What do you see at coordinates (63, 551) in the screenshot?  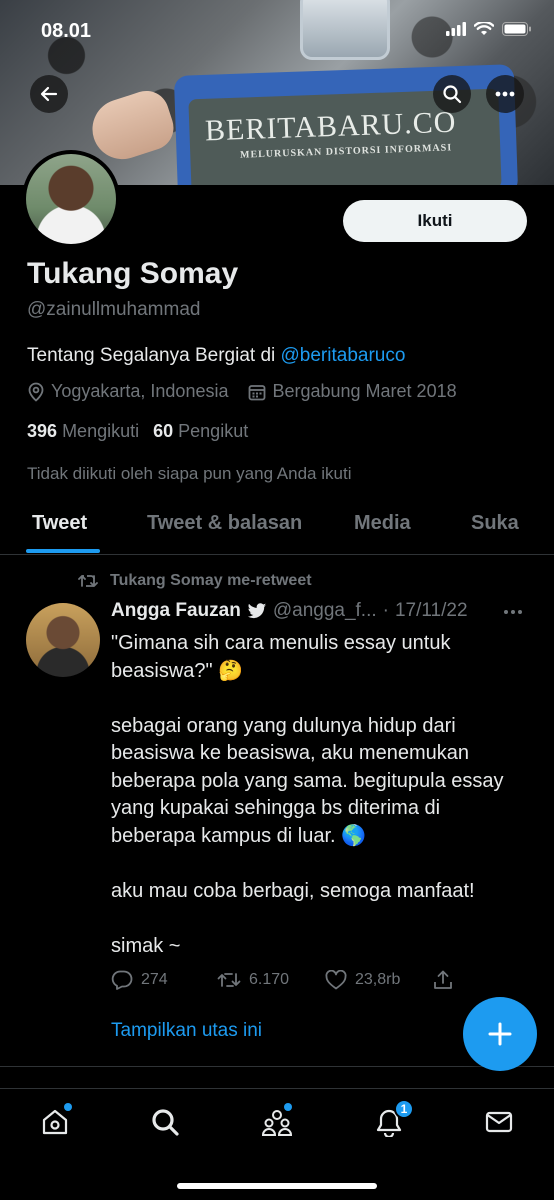 I see `active-tab-indicator` at bounding box center [63, 551].